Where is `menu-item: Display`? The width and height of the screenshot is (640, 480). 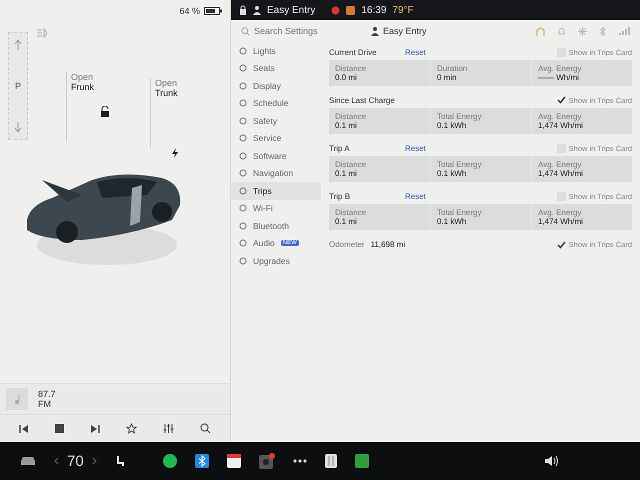
menu-item: Display is located at coordinates (276, 85).